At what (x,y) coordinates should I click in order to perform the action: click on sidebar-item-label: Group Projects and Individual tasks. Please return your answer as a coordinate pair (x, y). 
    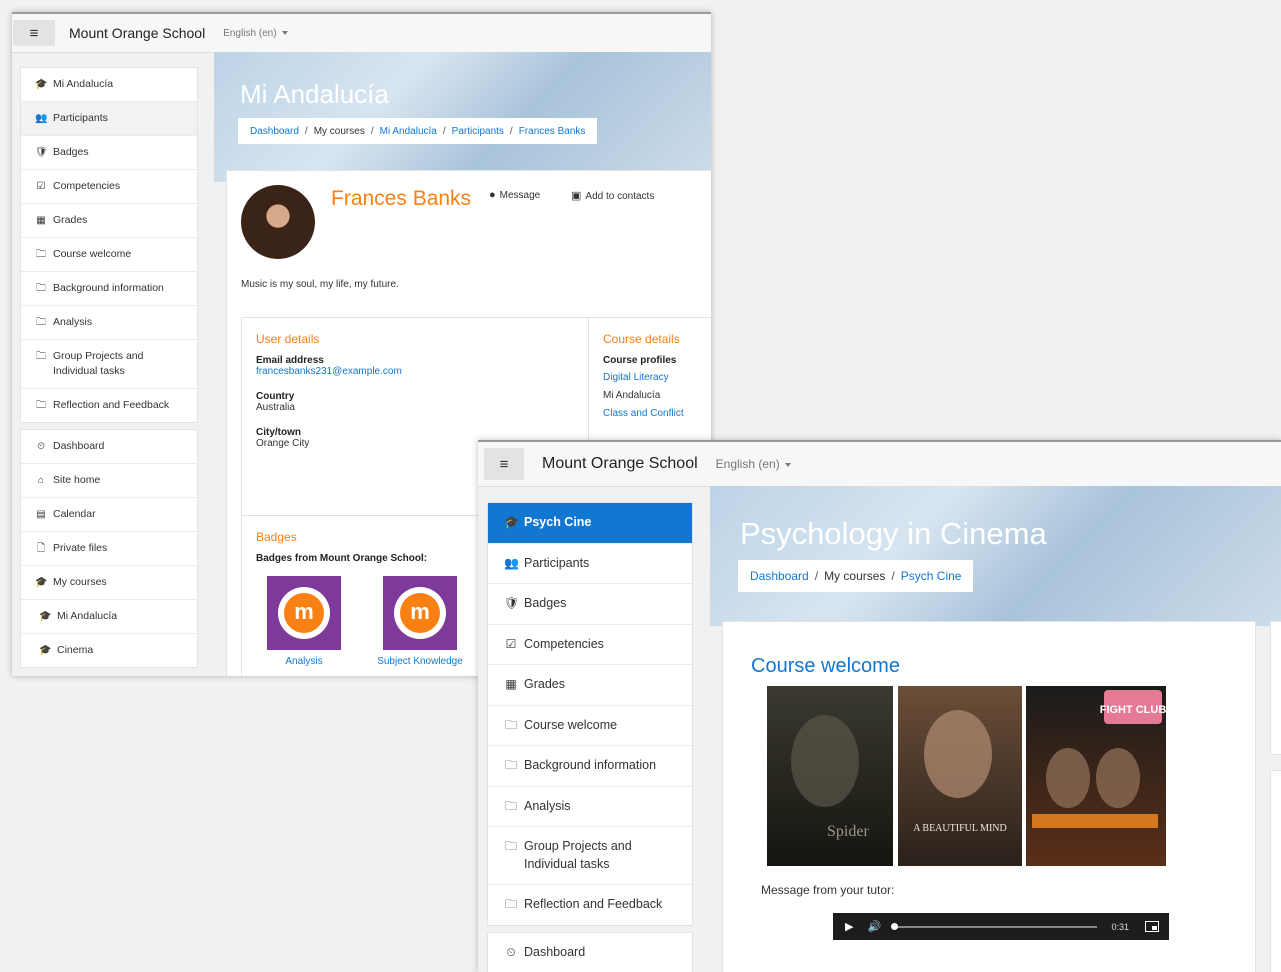
    Looking at the image, I should click on (578, 855).